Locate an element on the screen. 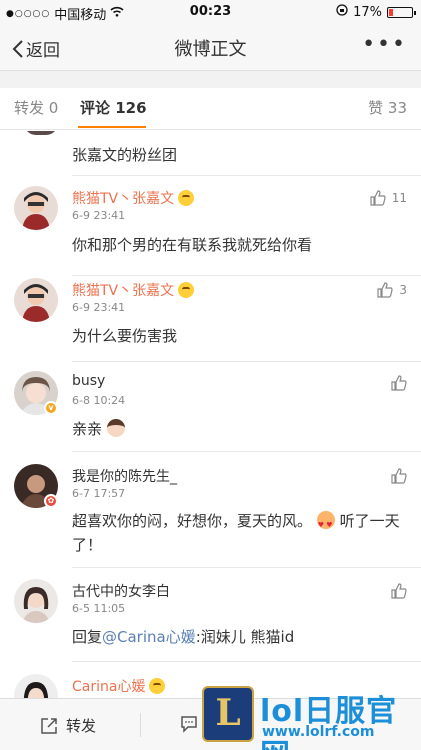  comment-text: 回复@Carina心媛:润妹儿 熊猫id is located at coordinates (238, 637).